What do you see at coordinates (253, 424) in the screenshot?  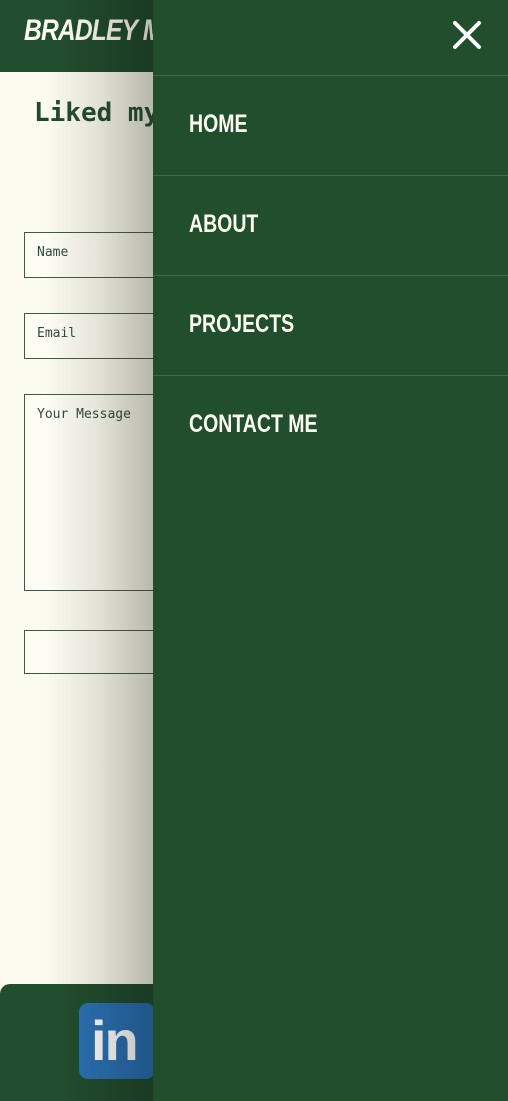 I see `nav-item-label: CONTACT ME` at bounding box center [253, 424].